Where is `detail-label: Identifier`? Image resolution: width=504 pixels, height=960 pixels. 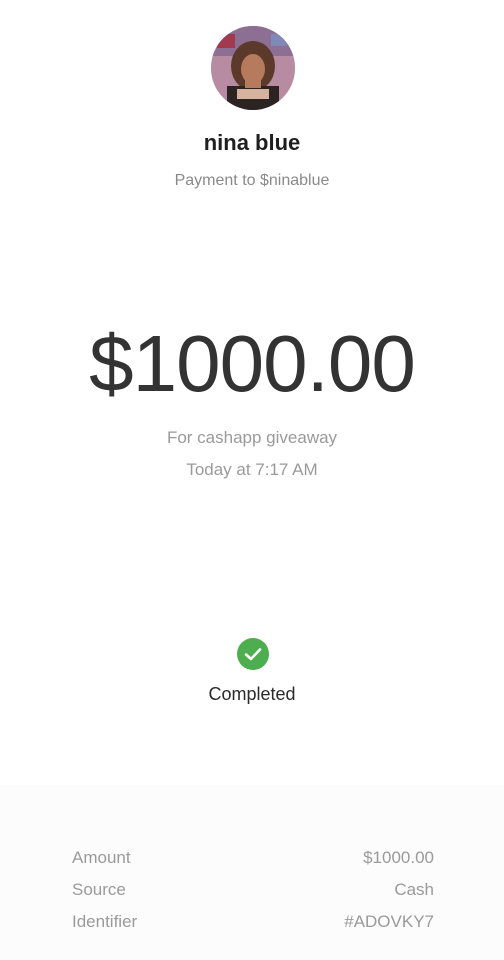
detail-label: Identifier is located at coordinates (105, 921).